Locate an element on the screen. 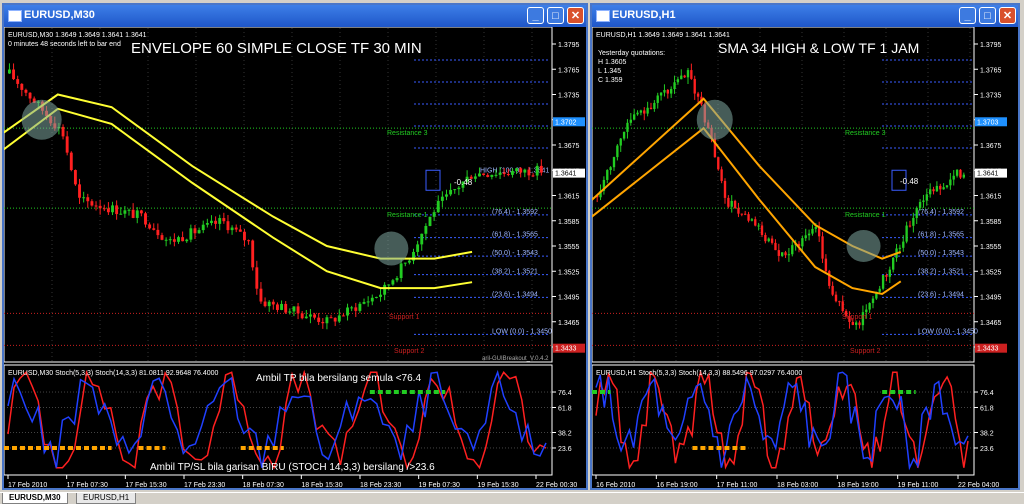 This screenshot has height=504, width=1024. window-titlebar: EURUSD,H1 _ □ ✕ is located at coordinates (805, 16).